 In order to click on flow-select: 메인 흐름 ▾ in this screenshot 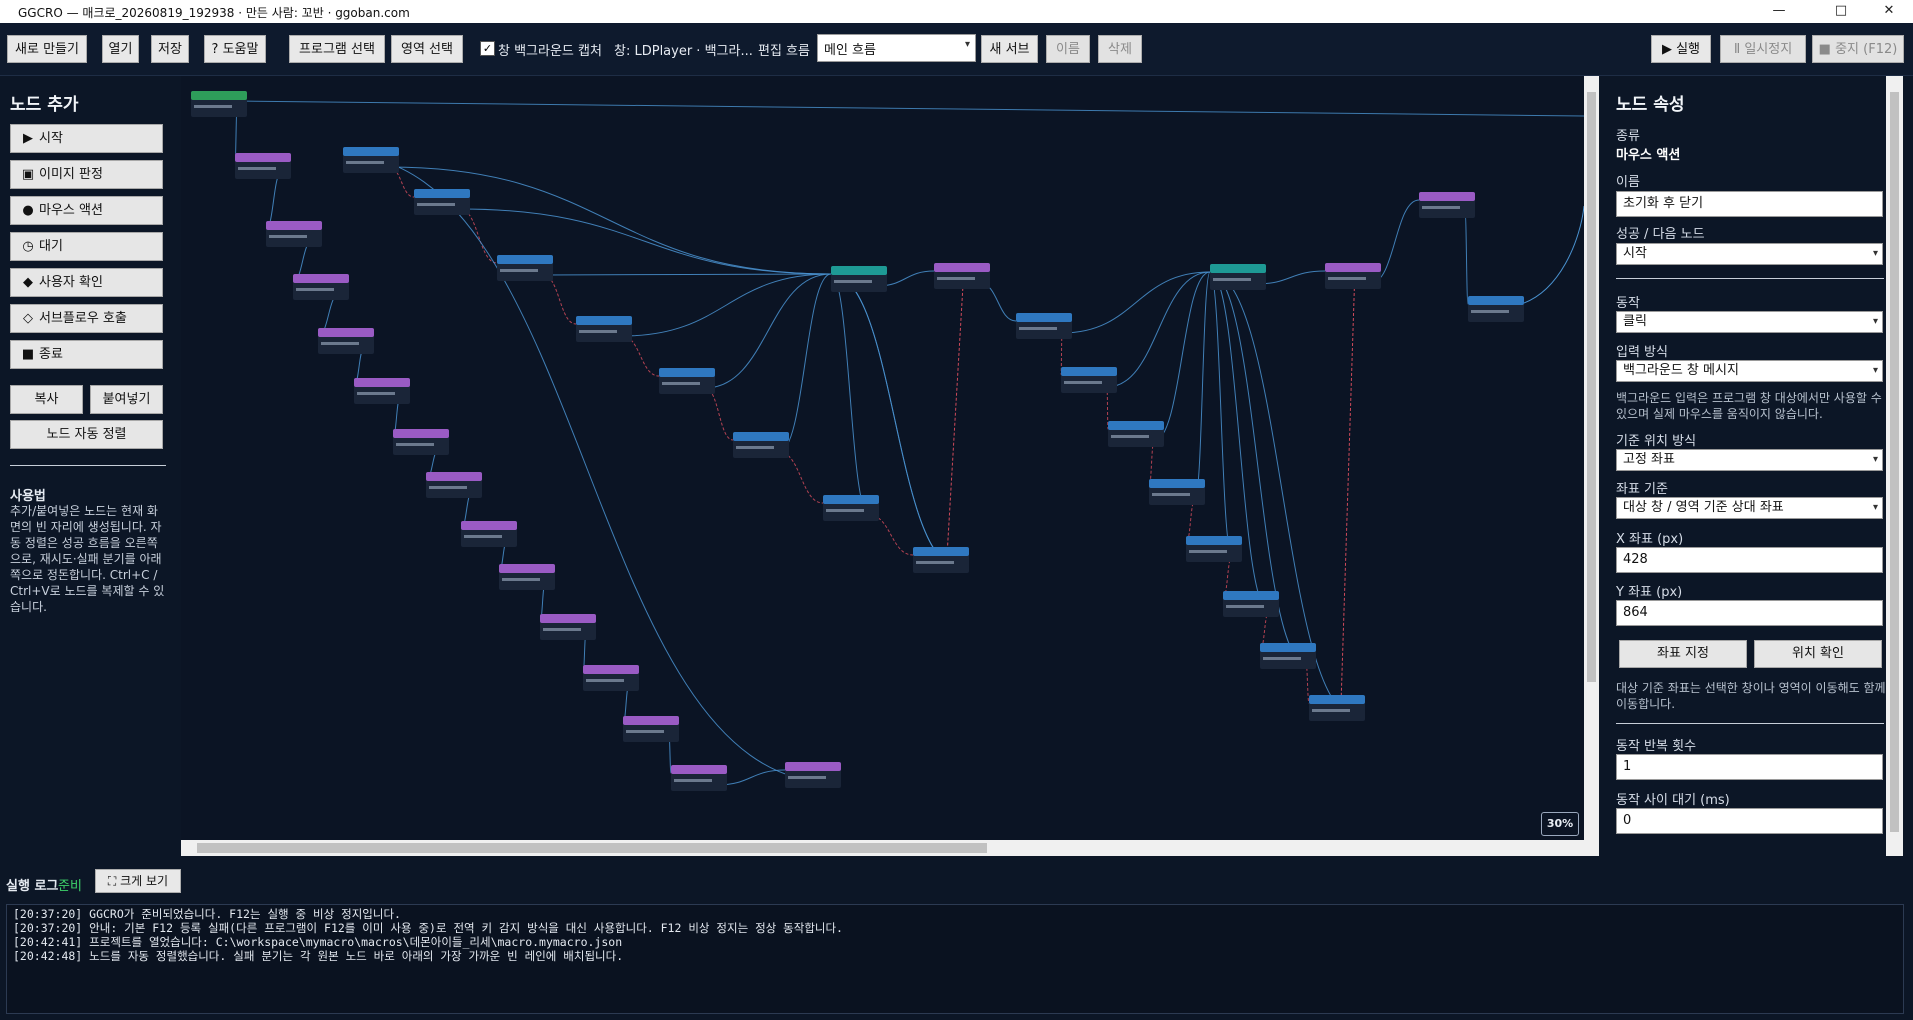, I will do `click(896, 48)`.